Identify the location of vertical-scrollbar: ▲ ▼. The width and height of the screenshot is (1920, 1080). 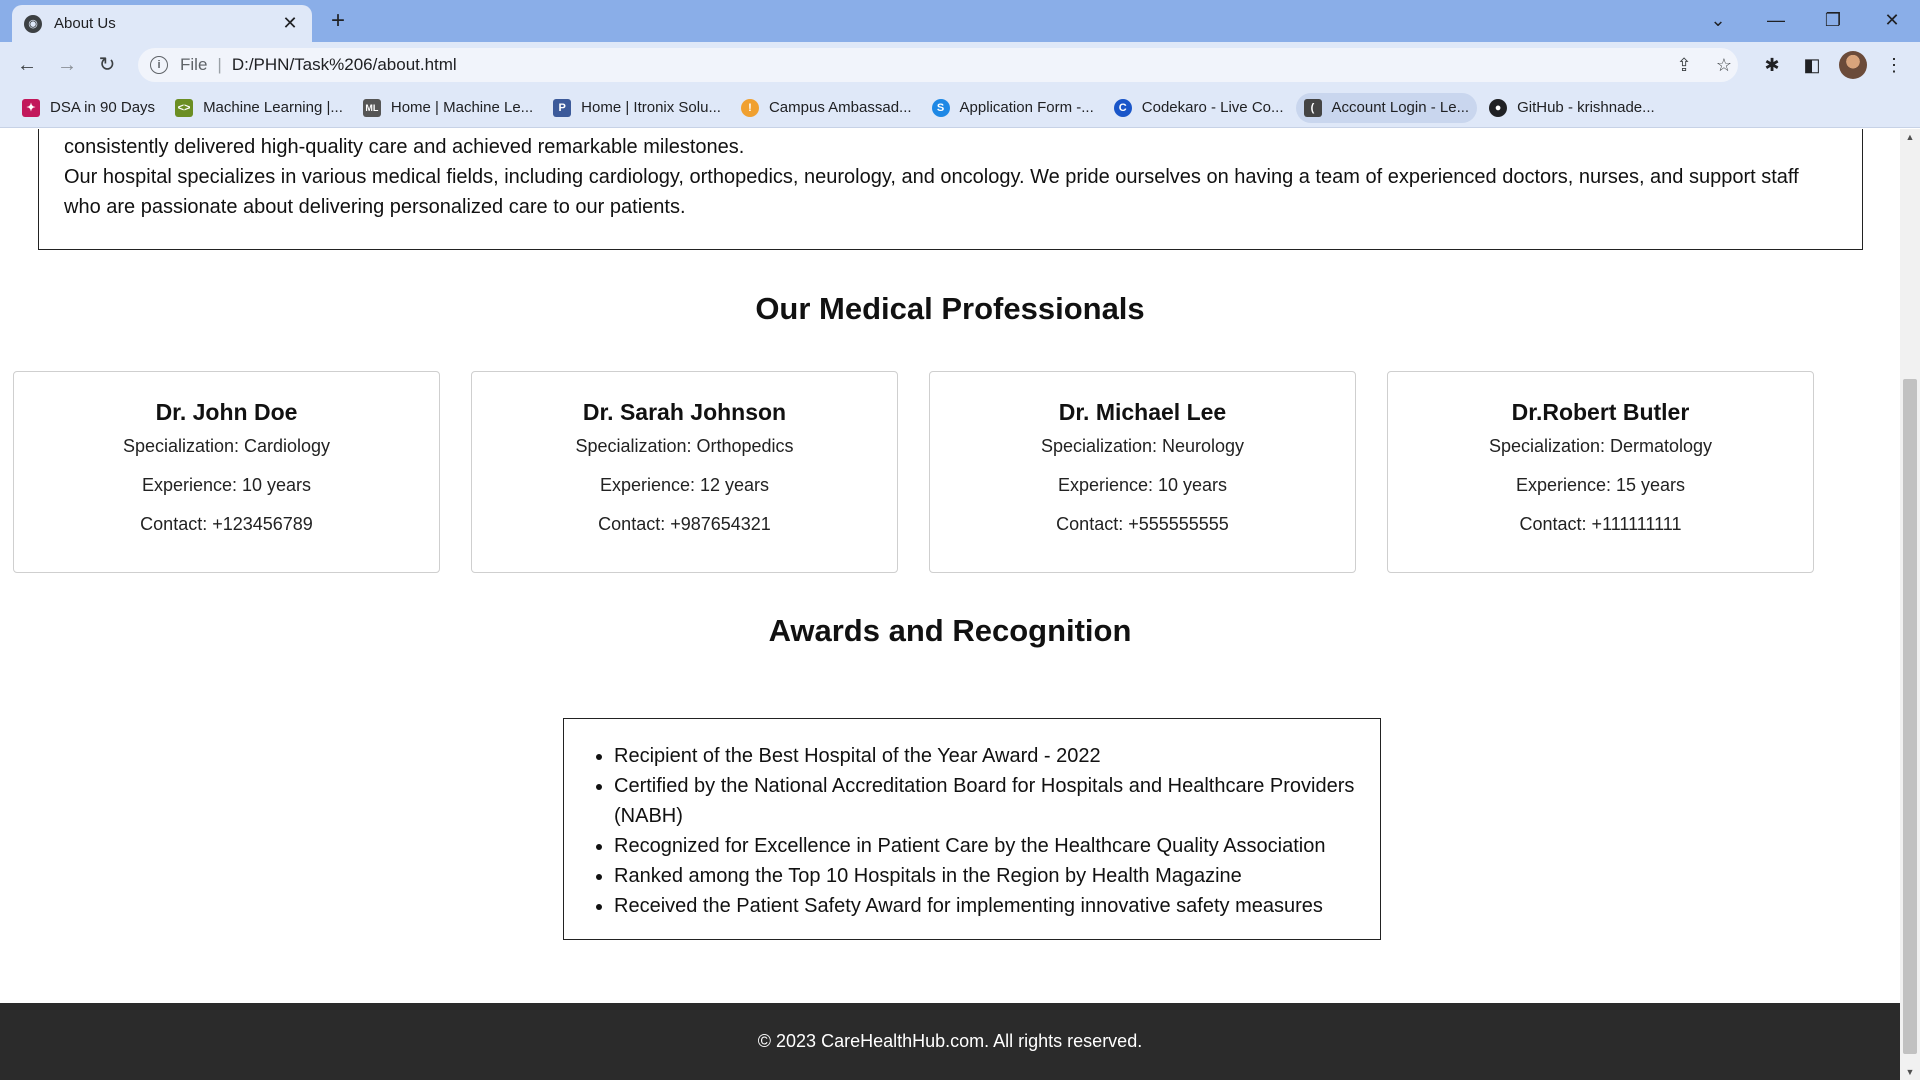
(1910, 604).